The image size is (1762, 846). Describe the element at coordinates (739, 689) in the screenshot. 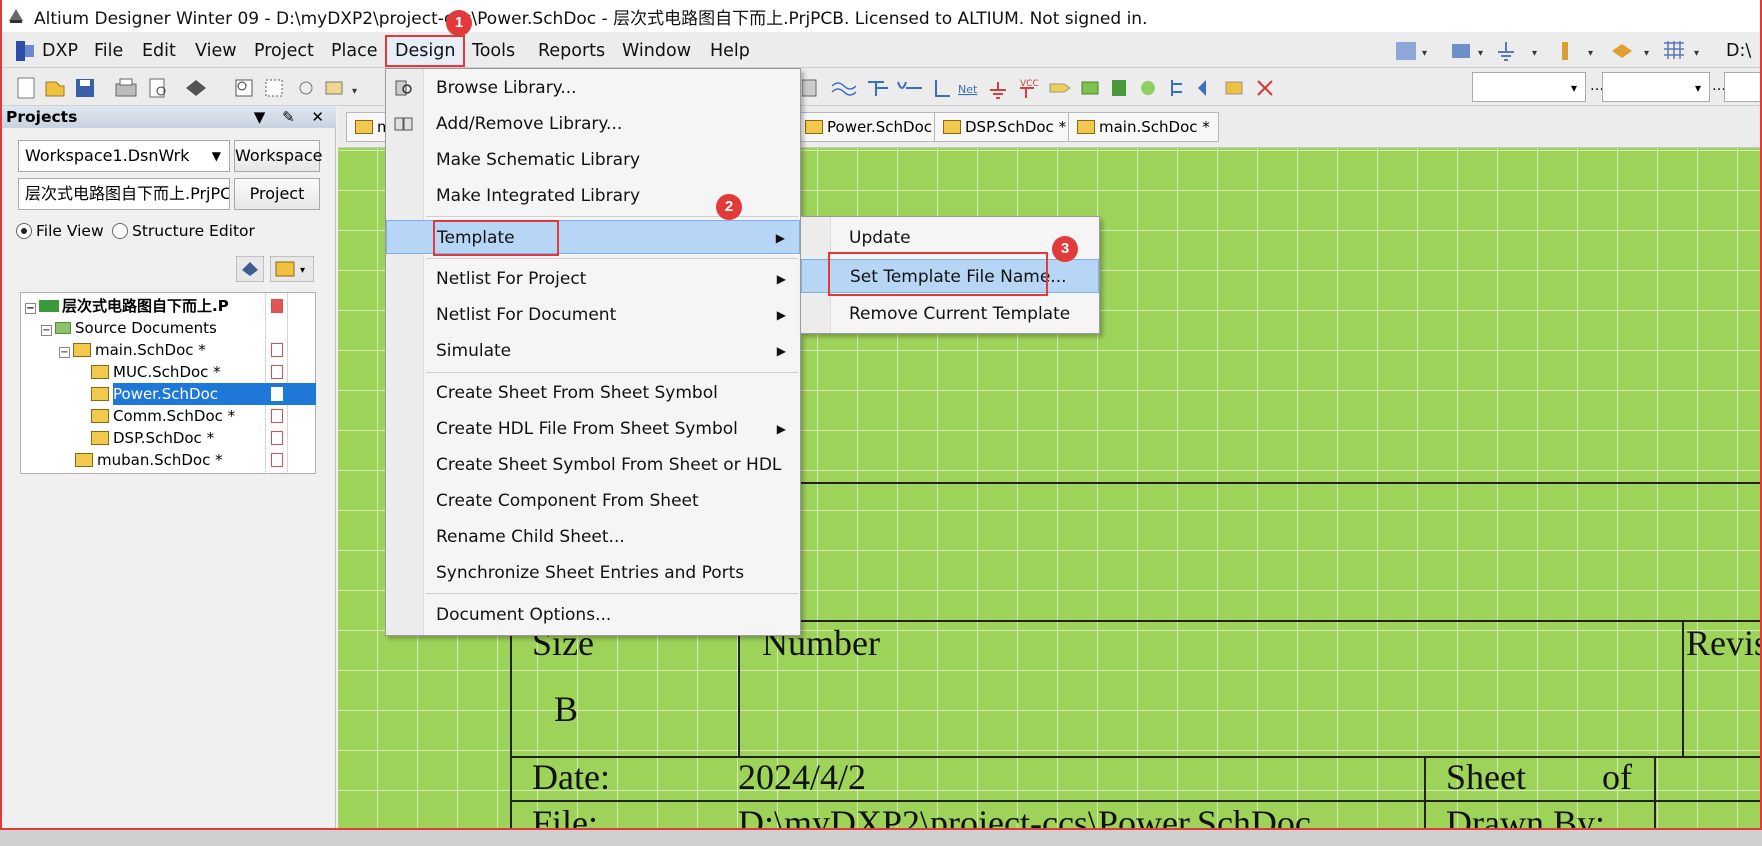

I see `title-block-col-line` at that location.